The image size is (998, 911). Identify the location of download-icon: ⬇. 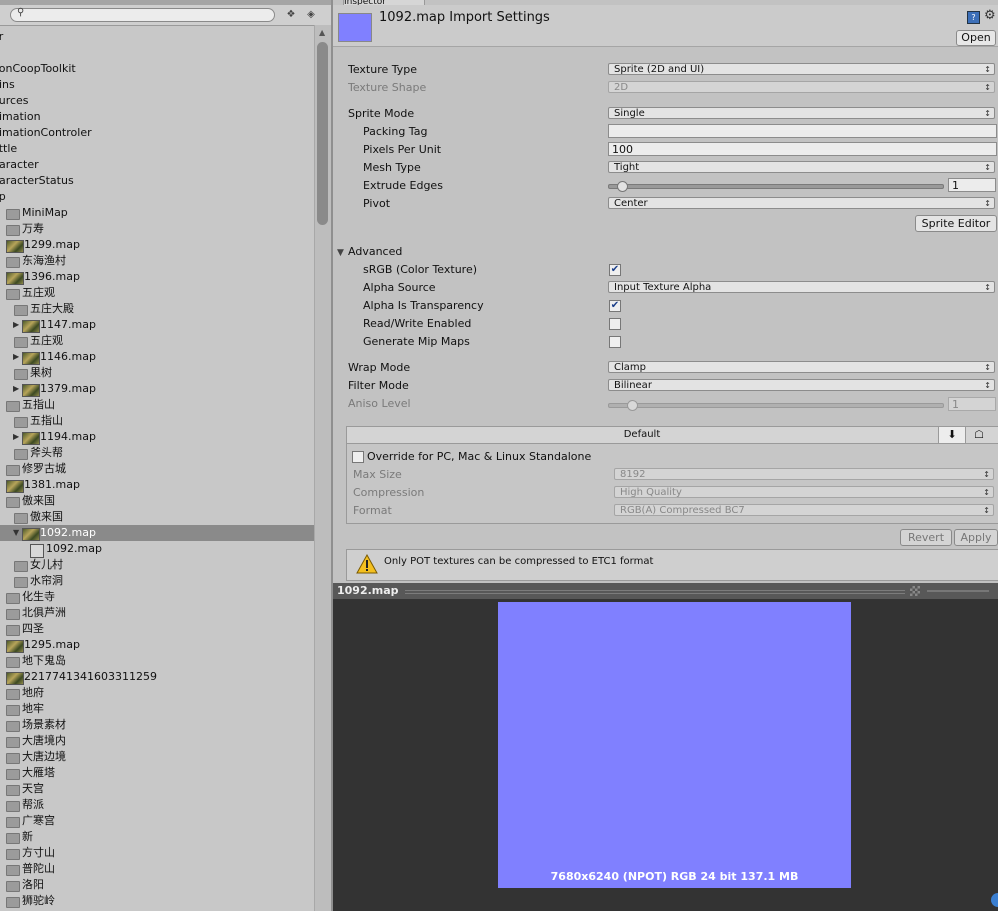
(951, 435).